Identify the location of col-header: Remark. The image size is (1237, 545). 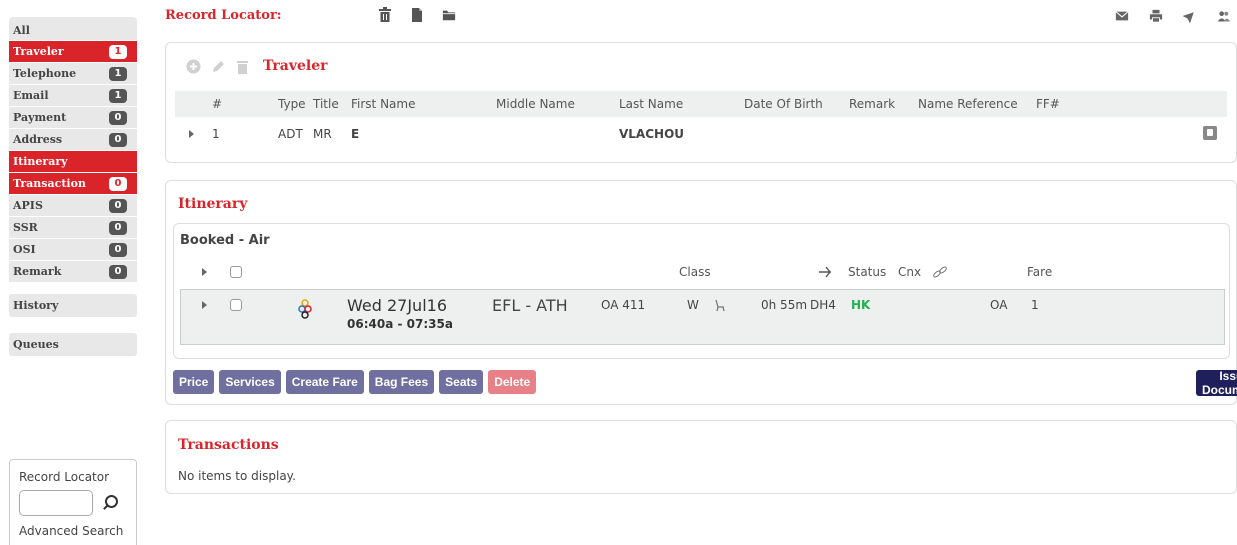
(872, 104).